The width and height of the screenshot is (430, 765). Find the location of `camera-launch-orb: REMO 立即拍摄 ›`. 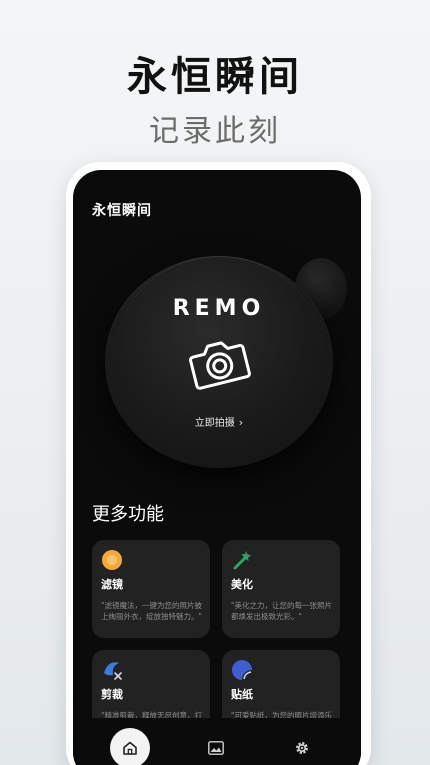

camera-launch-orb: REMO 立即拍摄 › is located at coordinates (219, 362).